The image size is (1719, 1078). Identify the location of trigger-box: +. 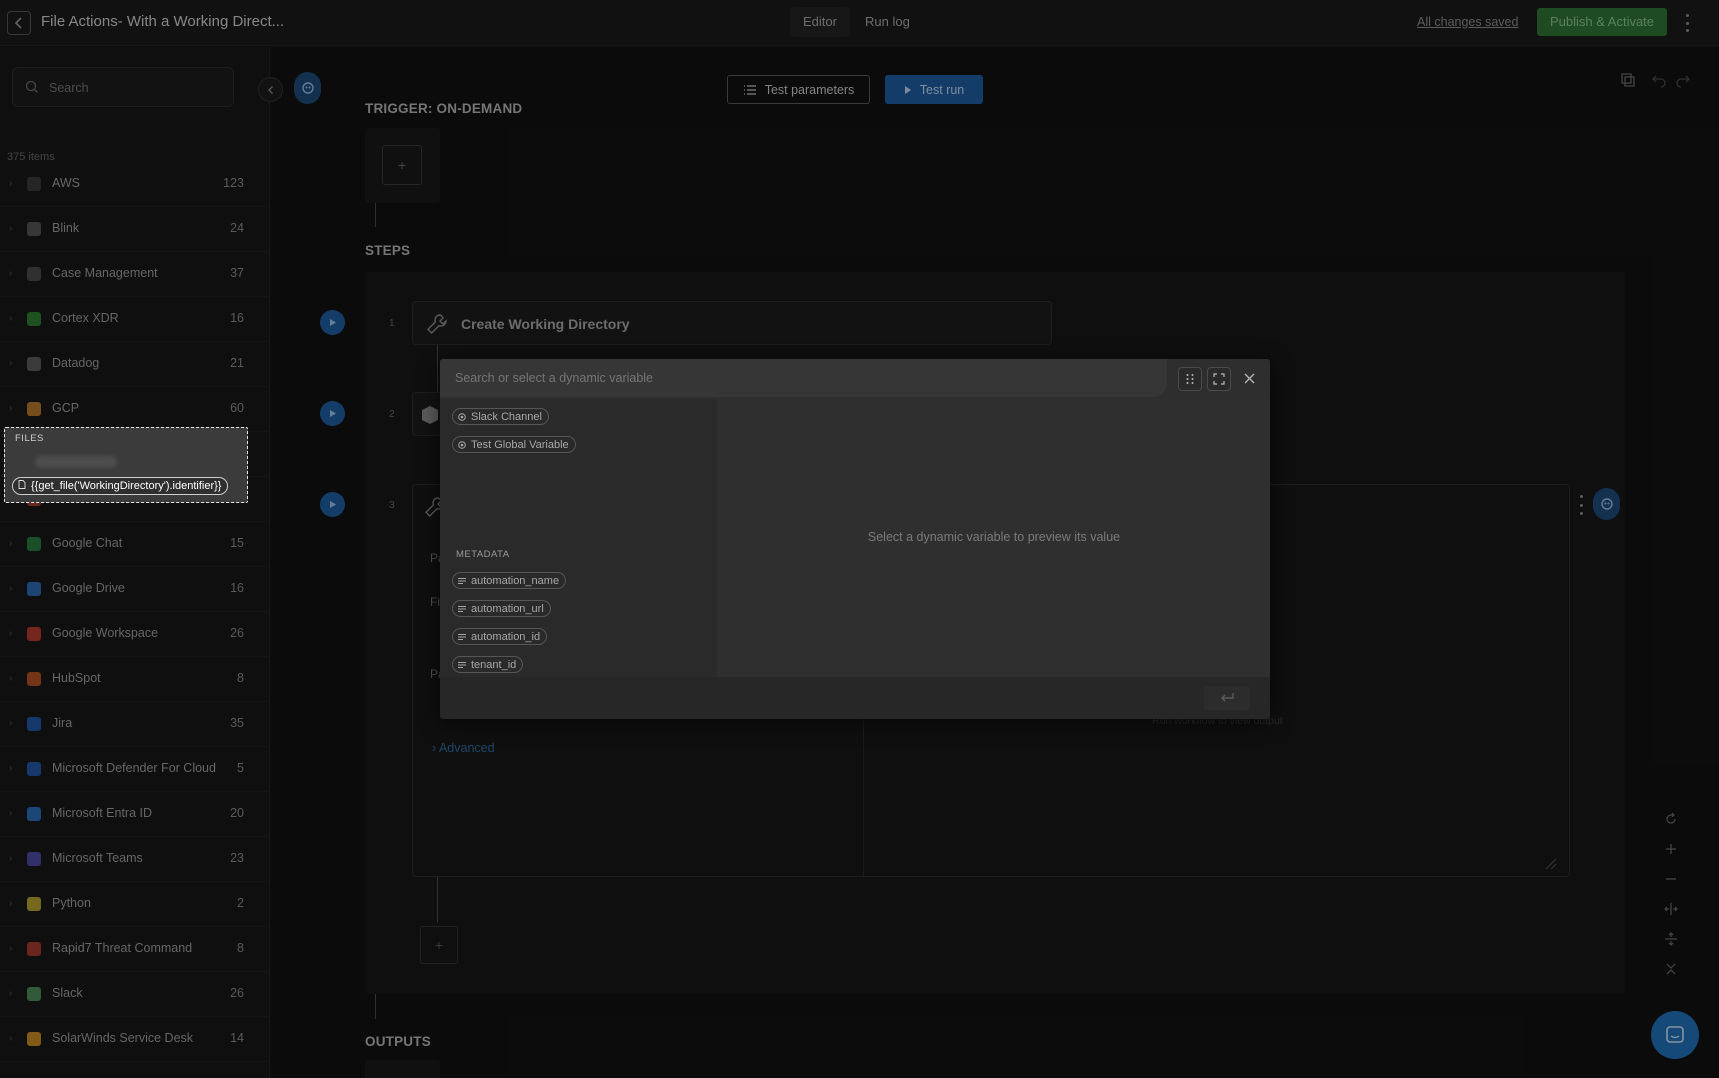
(402, 165).